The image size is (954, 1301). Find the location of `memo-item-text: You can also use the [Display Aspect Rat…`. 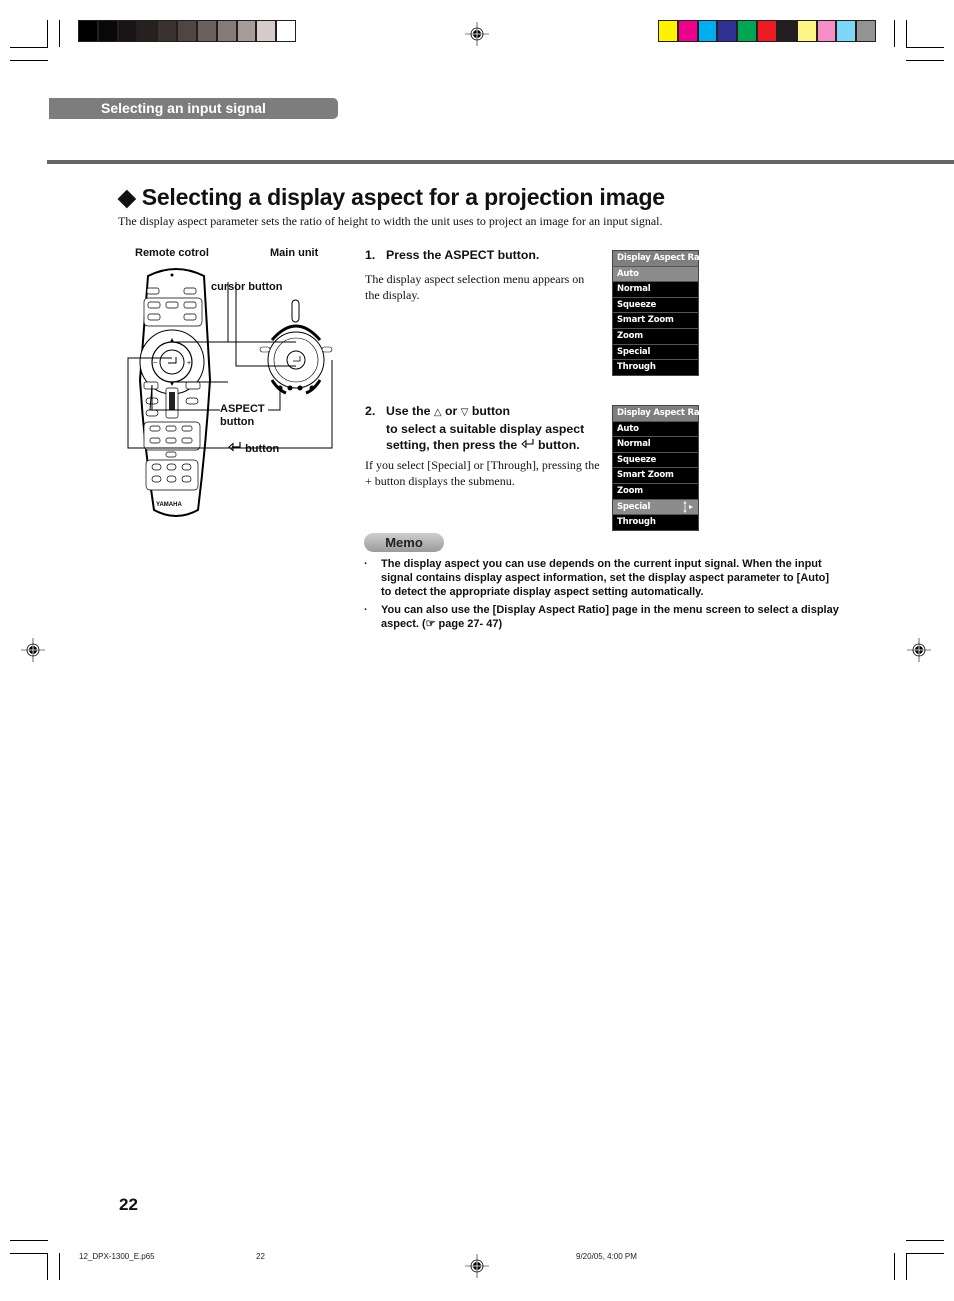

memo-item-text: You can also use the [Display Aspect Rat… is located at coordinates (610, 617).